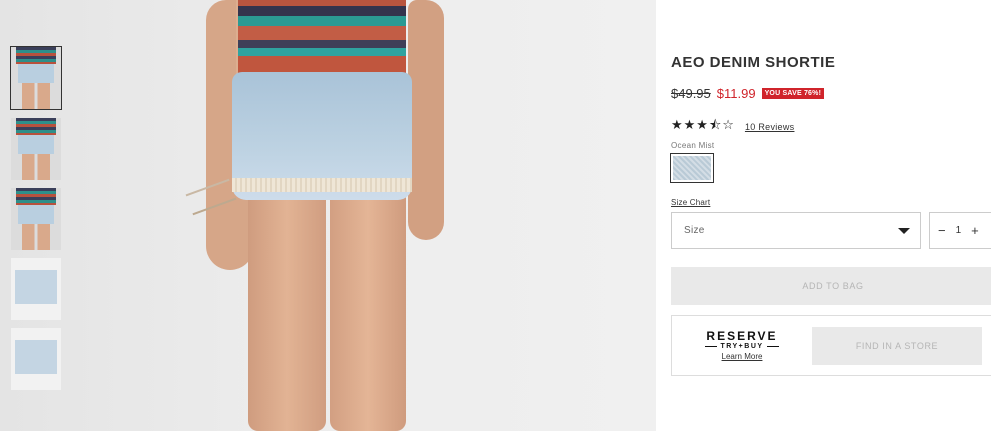  I want to click on find-in-store-button: FIND IN A STORE, so click(897, 346).